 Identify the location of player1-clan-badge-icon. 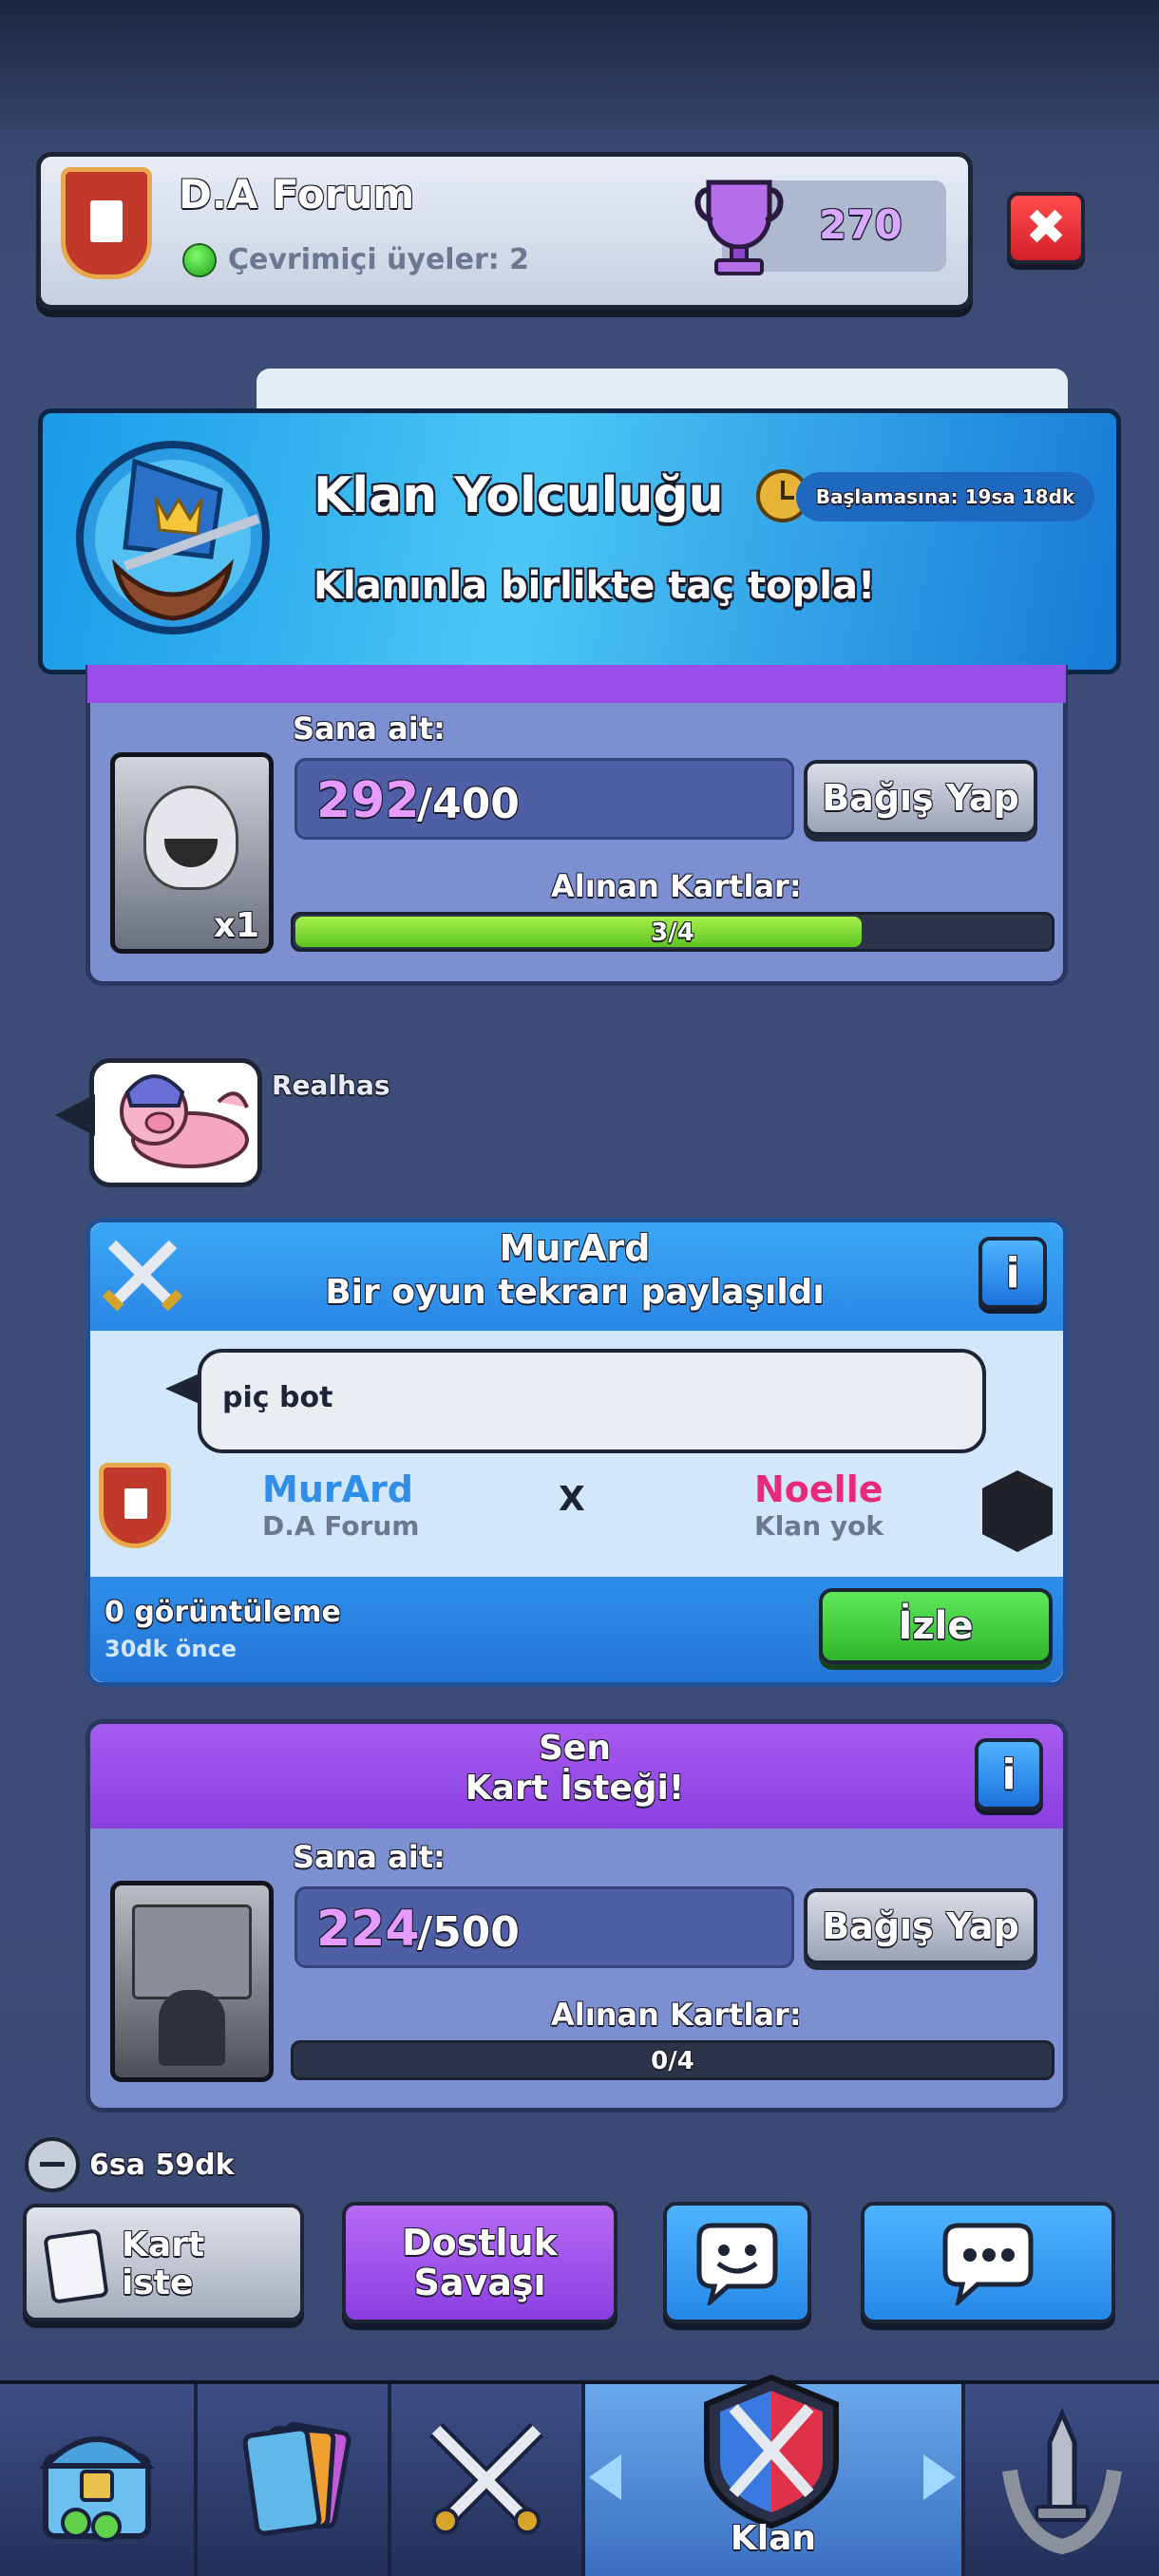
(135, 1505).